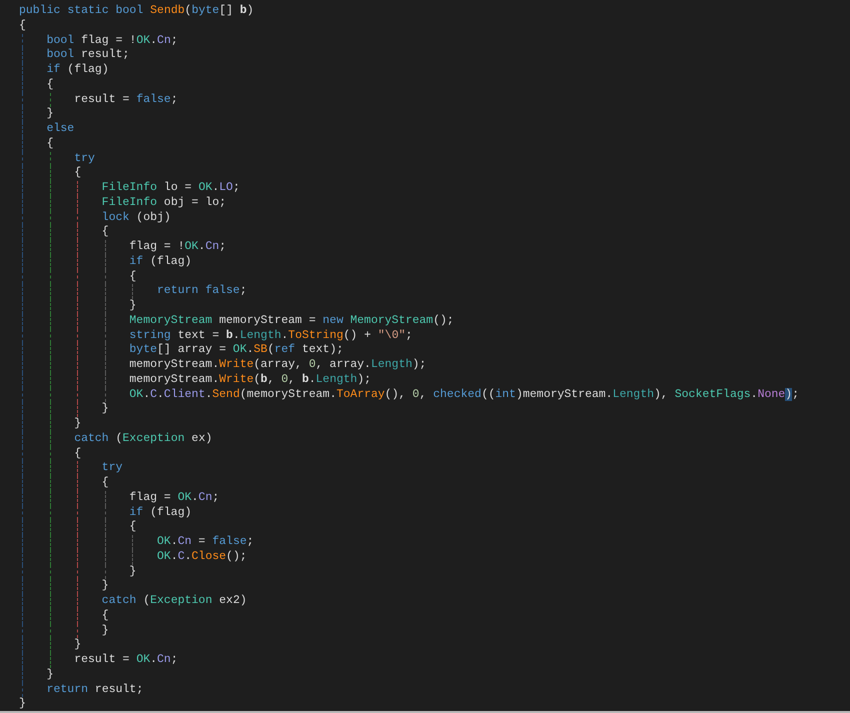  I want to click on code-line: result = OK.Cn;, so click(126, 660).